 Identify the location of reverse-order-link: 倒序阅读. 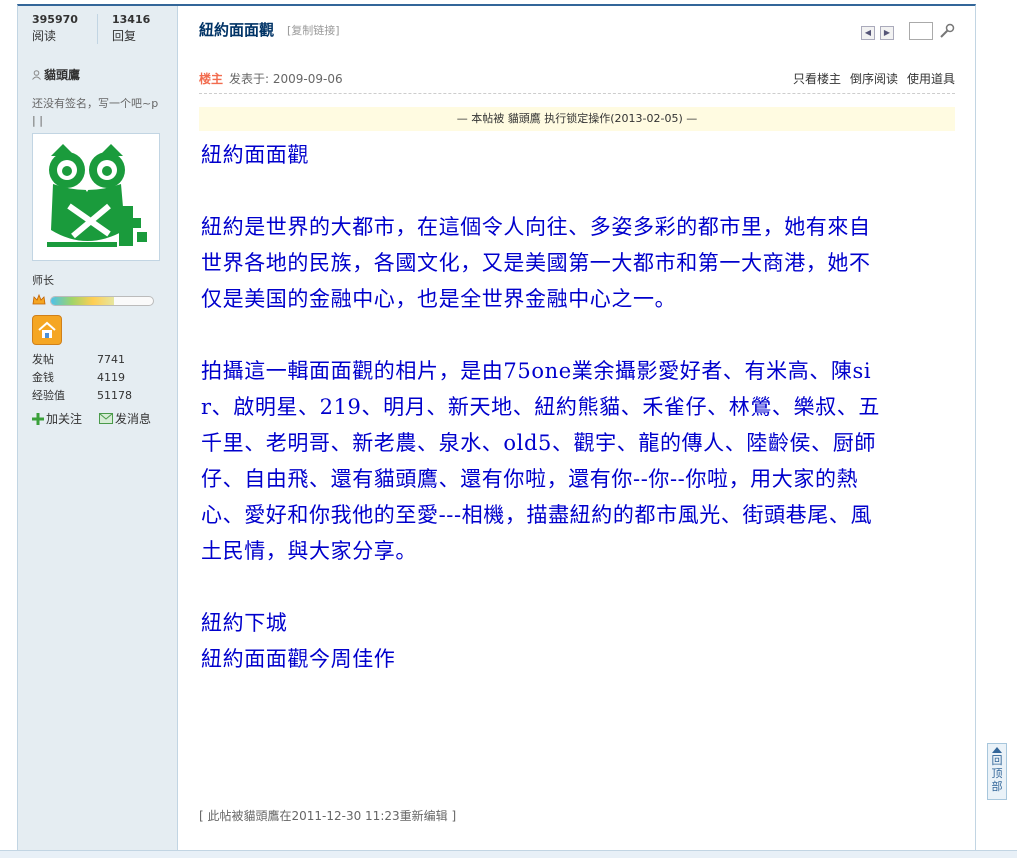
(874, 78).